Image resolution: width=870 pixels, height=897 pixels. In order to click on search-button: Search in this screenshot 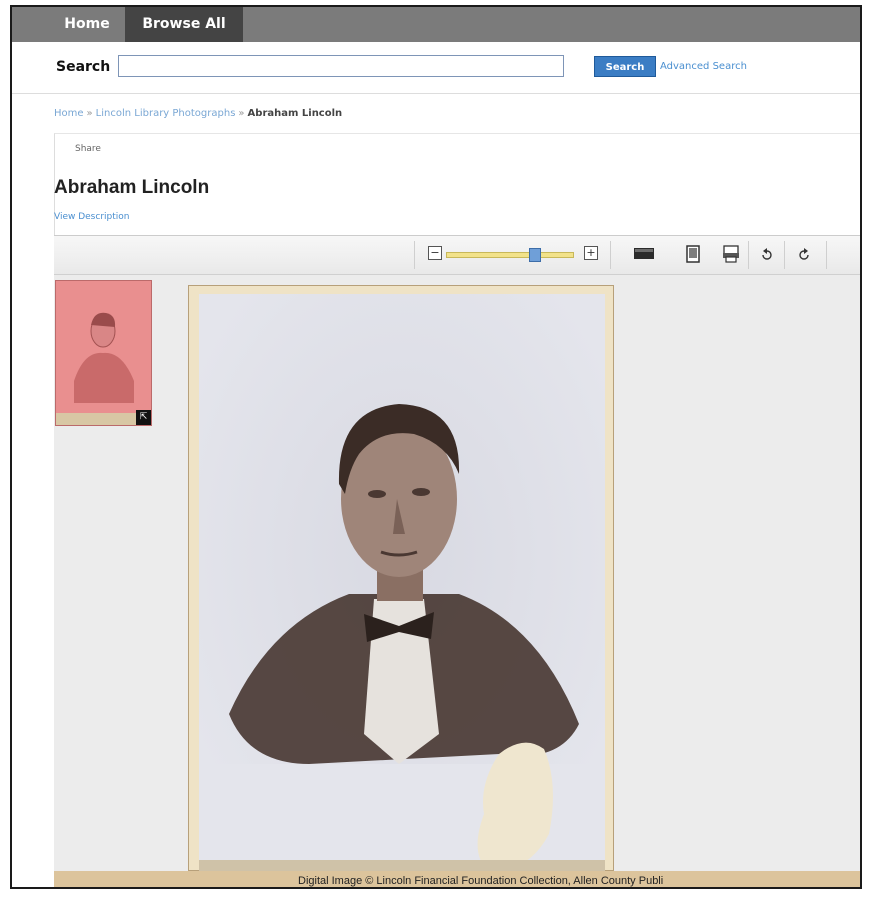, I will do `click(625, 66)`.